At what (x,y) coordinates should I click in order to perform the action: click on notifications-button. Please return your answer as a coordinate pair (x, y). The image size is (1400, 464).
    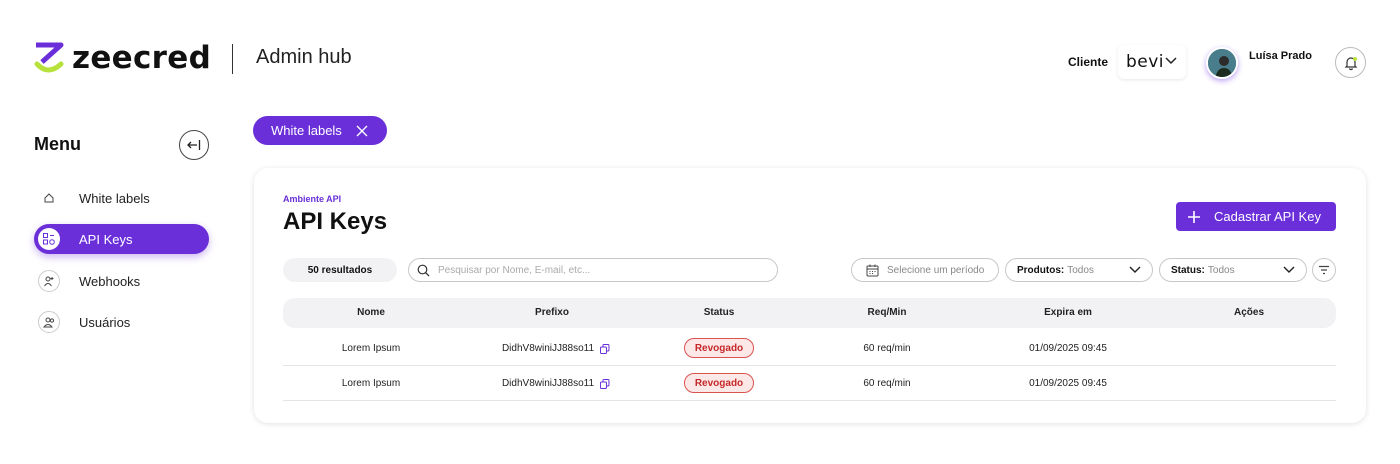
    Looking at the image, I should click on (1350, 62).